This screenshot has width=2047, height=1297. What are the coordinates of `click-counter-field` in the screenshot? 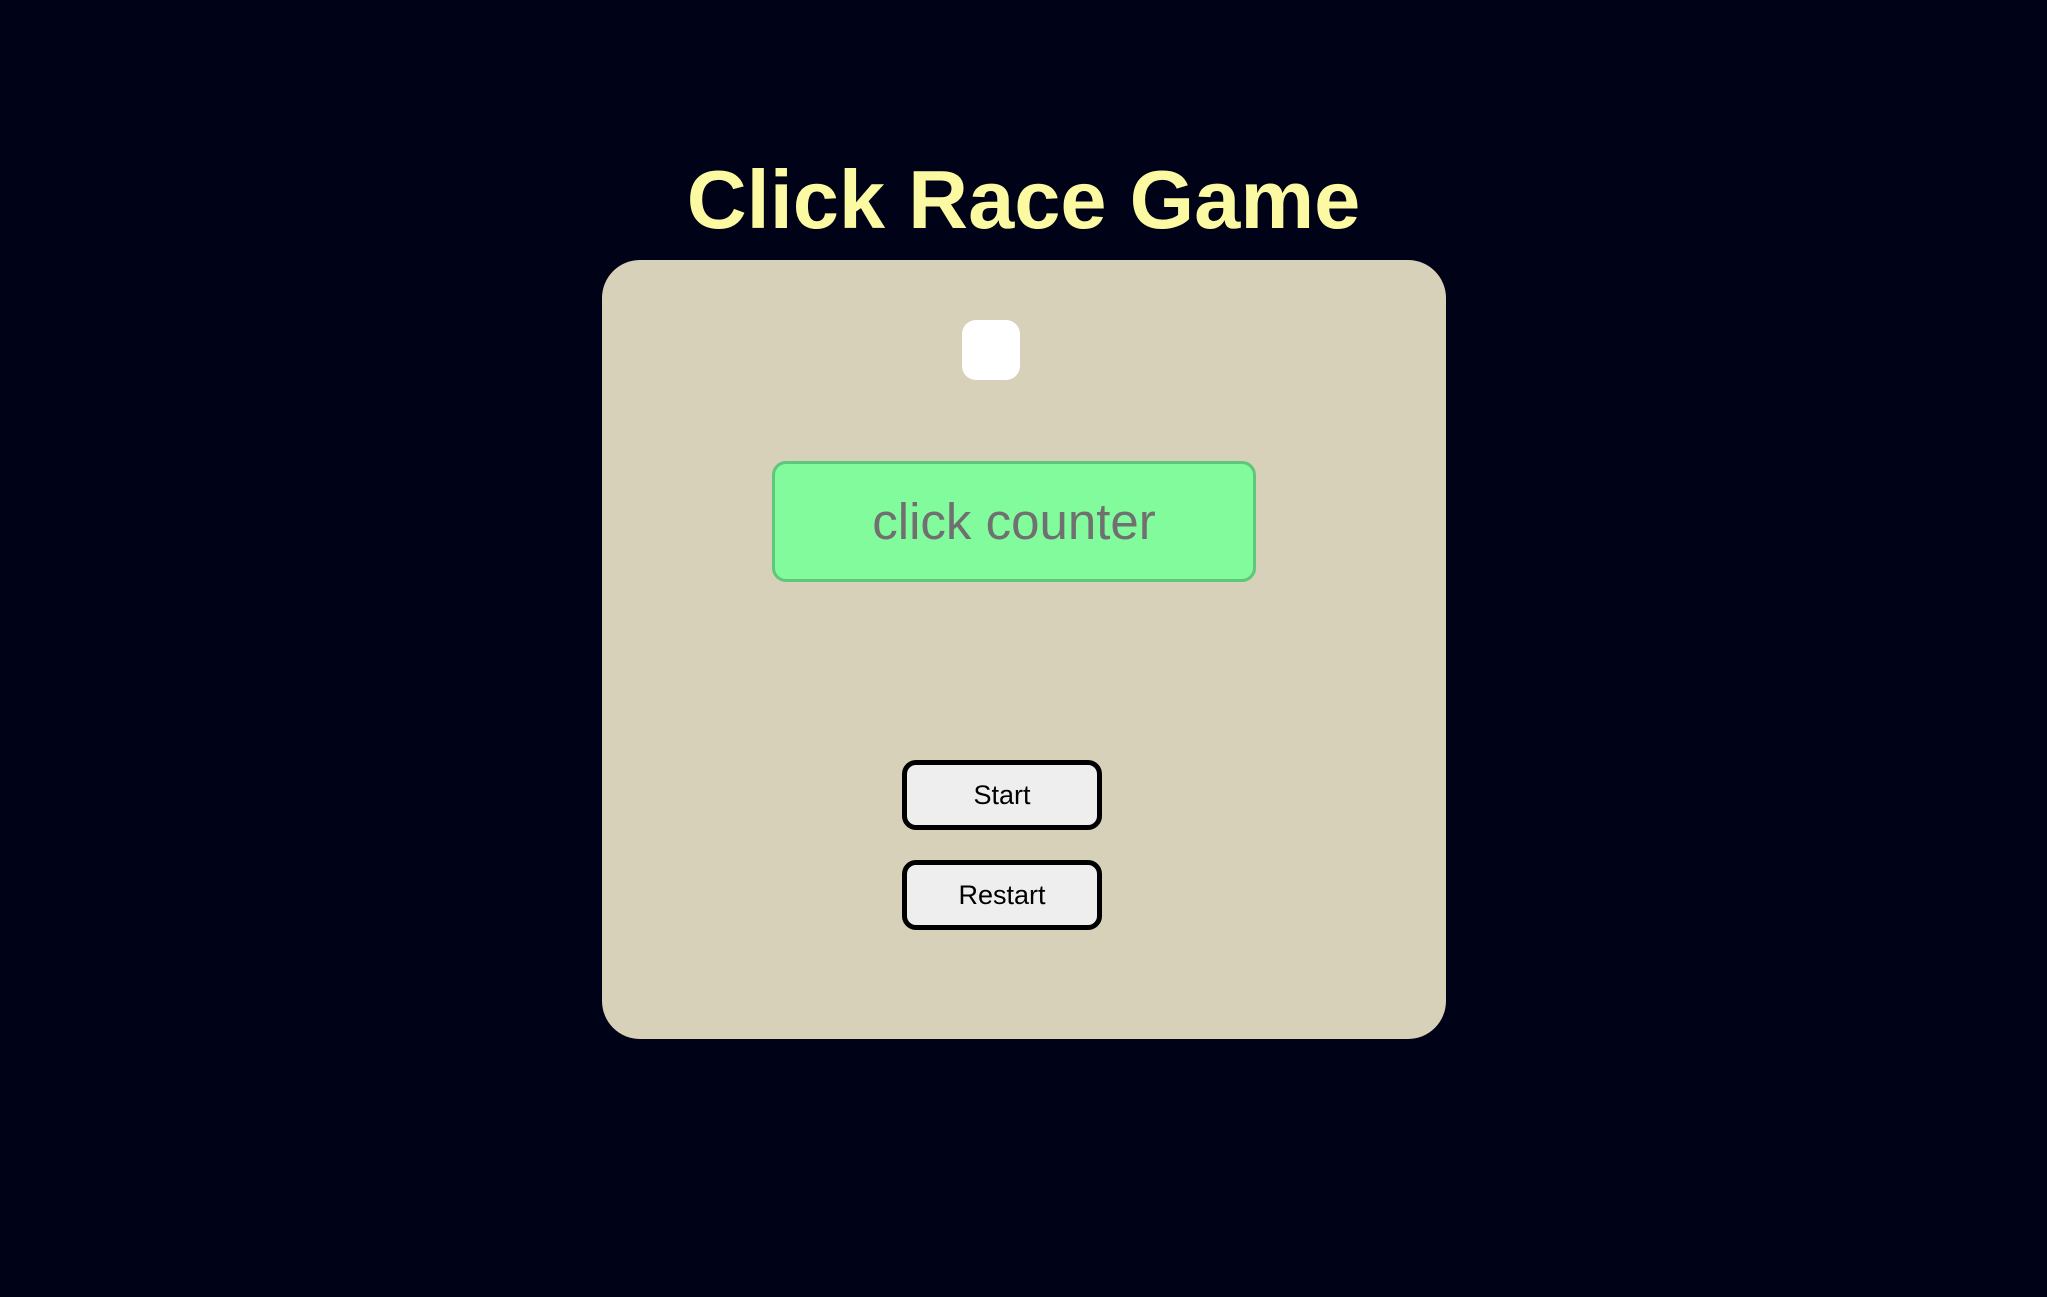 It's located at (1014, 521).